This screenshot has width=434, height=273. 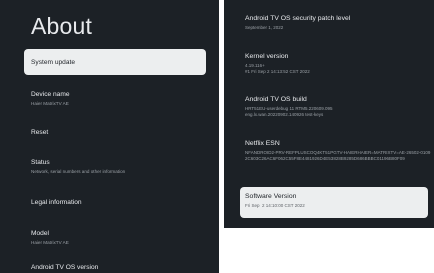 What do you see at coordinates (121, 237) in the screenshot?
I see `menu-item-model: Model Haier MatrixTV AE` at bounding box center [121, 237].